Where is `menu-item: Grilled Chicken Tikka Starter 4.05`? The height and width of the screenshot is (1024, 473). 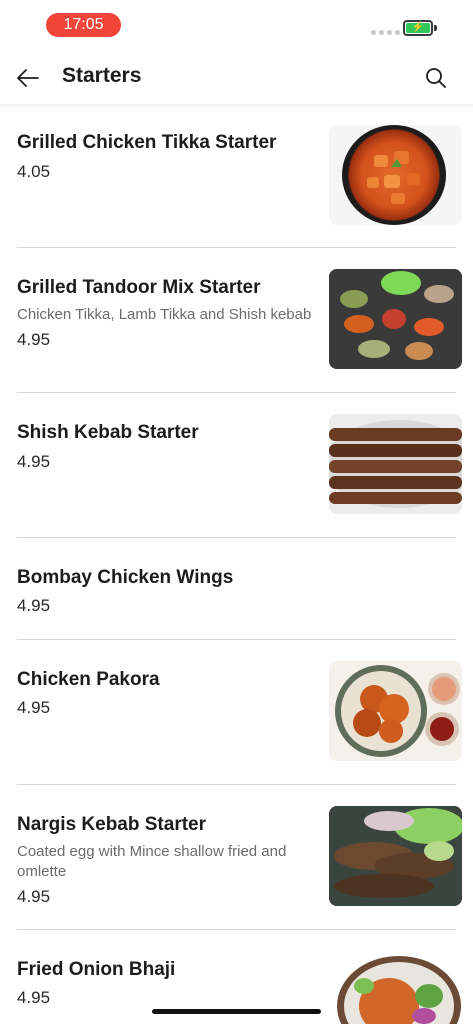 menu-item: Grilled Chicken Tikka Starter 4.05 is located at coordinates (236, 179).